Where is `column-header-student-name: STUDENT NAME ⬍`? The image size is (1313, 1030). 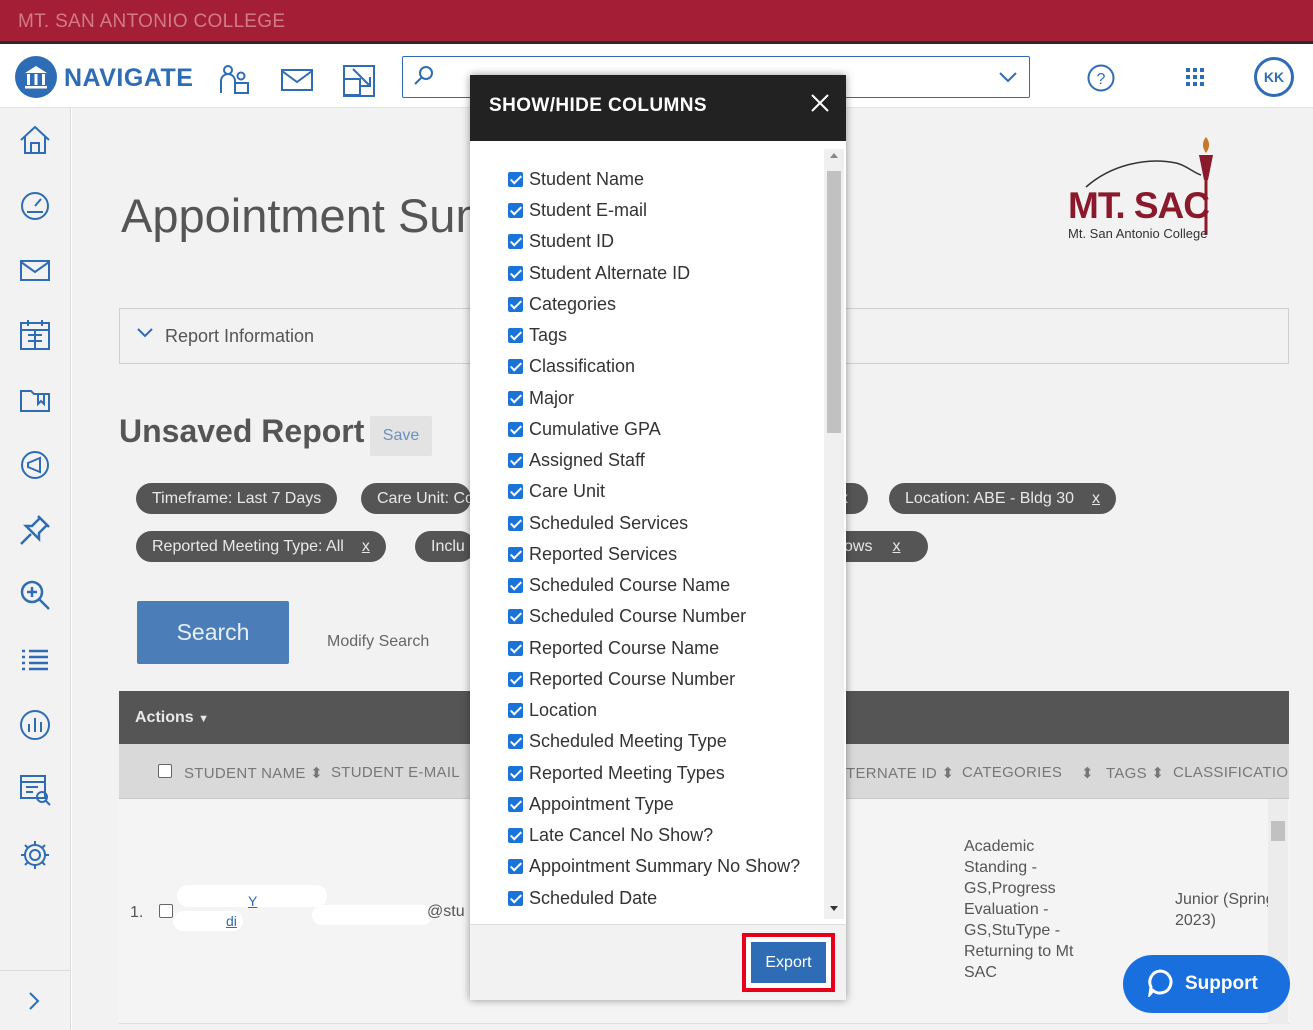
column-header-student-name: STUDENT NAME ⬍ is located at coordinates (253, 773).